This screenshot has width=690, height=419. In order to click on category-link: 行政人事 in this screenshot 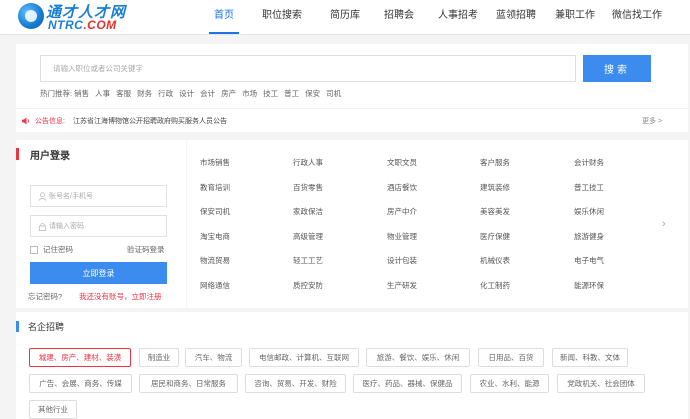, I will do `click(308, 162)`.